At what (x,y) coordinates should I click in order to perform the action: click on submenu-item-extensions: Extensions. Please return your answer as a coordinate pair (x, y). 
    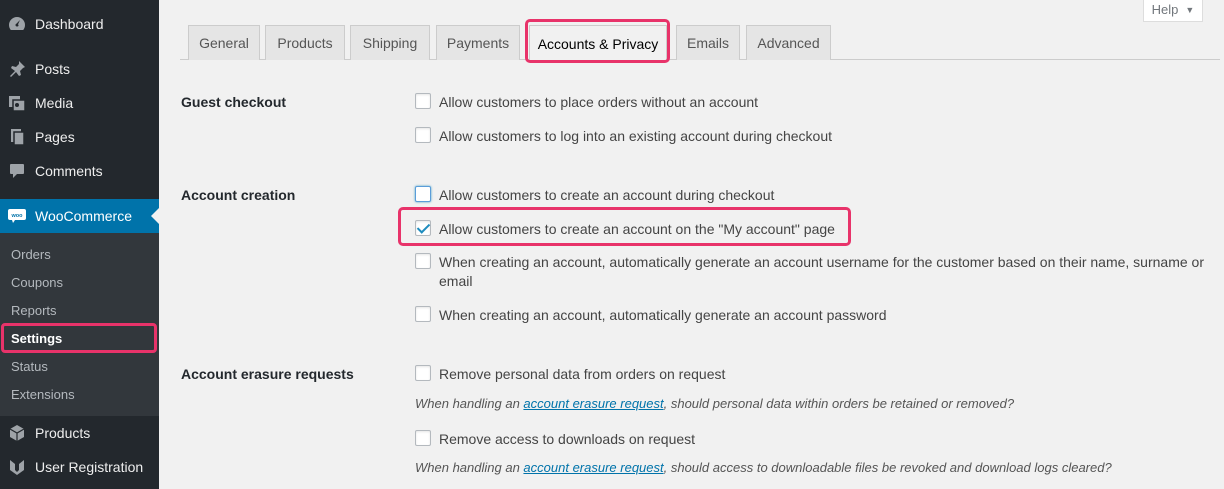
    Looking at the image, I should click on (79, 394).